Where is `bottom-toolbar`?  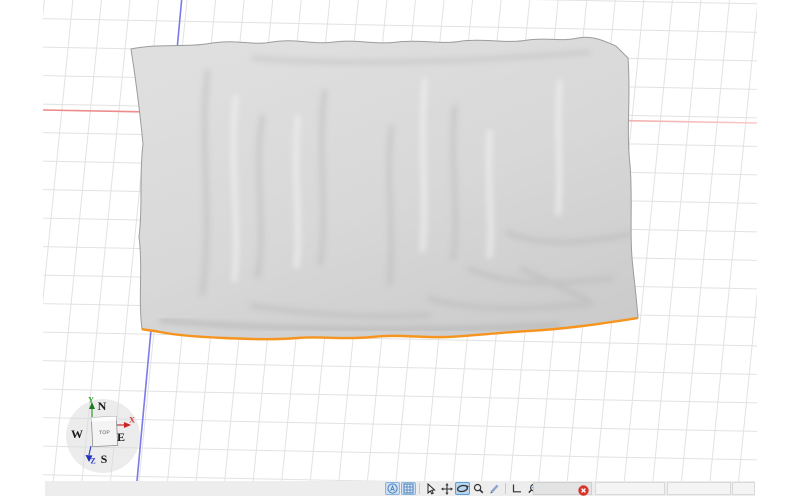
bottom-toolbar is located at coordinates (462, 488).